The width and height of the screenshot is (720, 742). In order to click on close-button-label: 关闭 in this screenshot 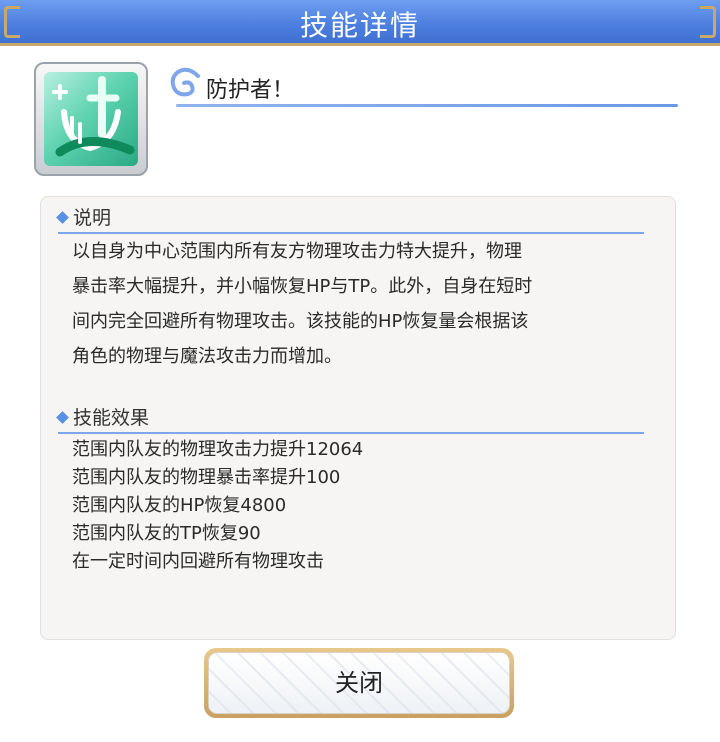, I will do `click(359, 683)`.